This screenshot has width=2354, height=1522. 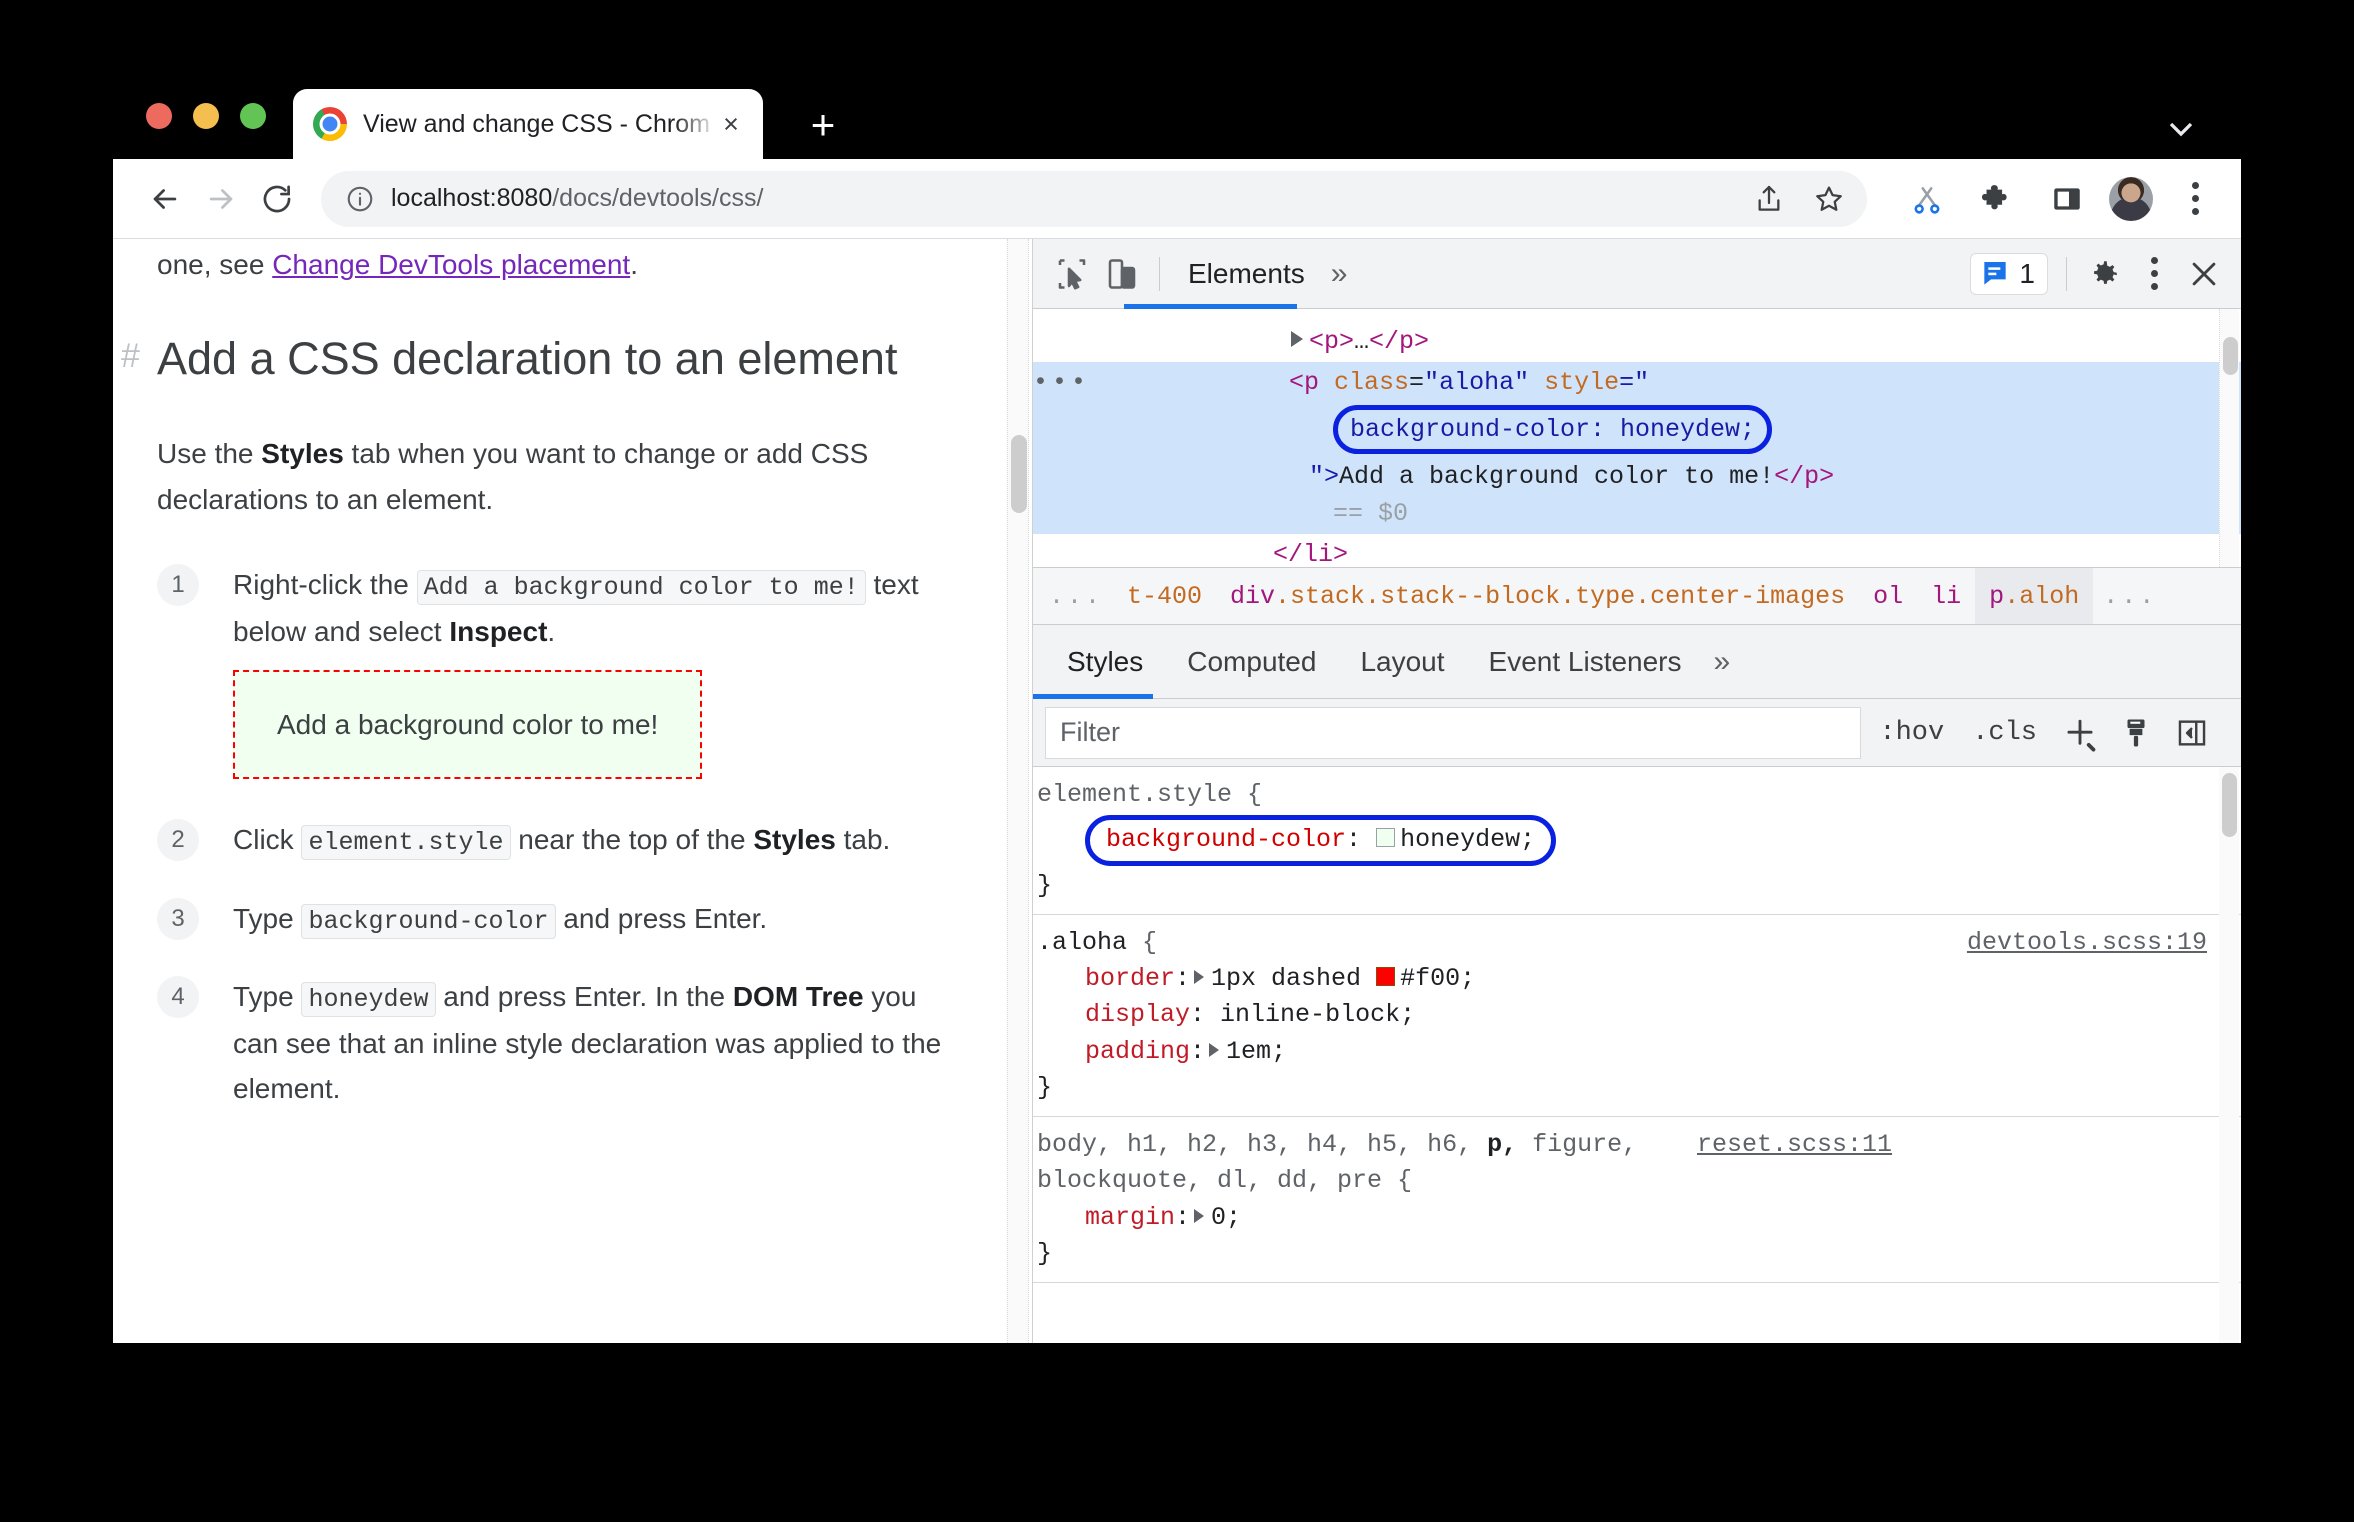 What do you see at coordinates (1222, 274) in the screenshot?
I see `tab-elements: Elements` at bounding box center [1222, 274].